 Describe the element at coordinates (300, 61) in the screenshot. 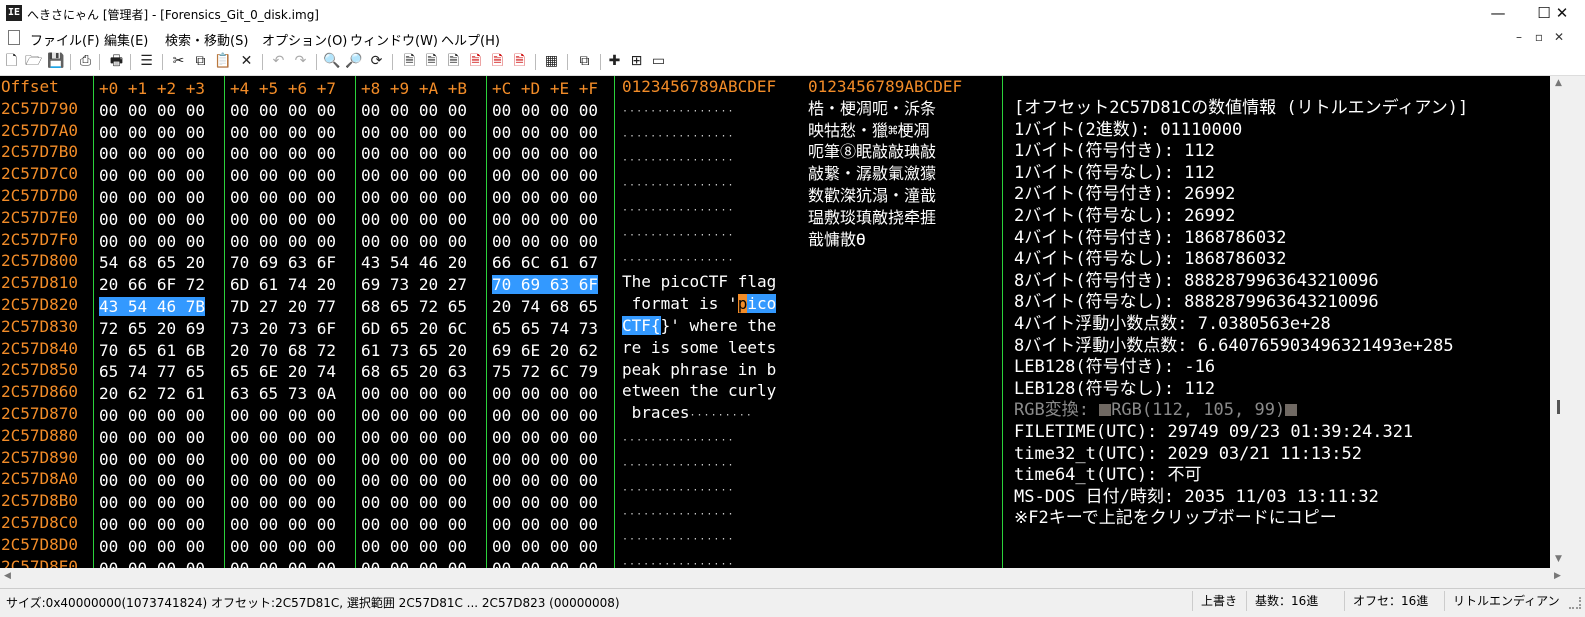

I see `redo-icon: ↷` at that location.